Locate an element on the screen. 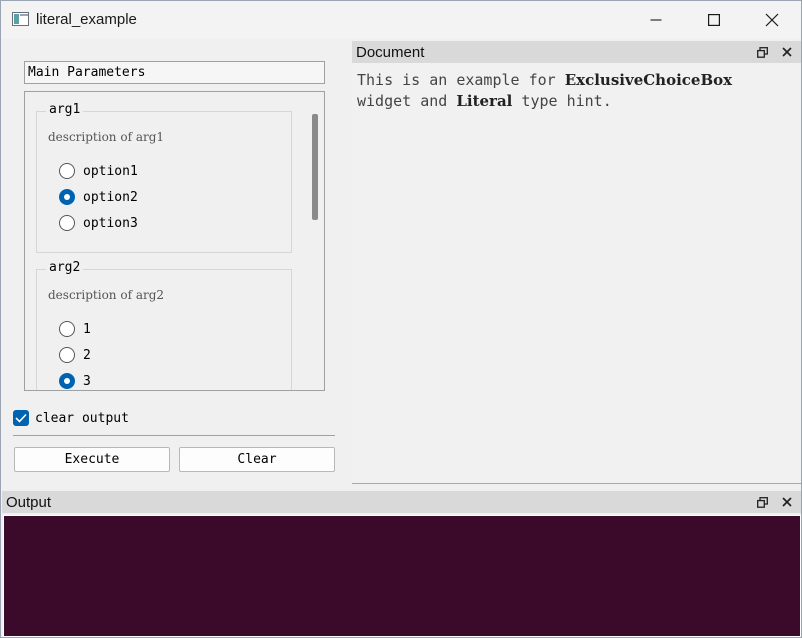 The image size is (802, 638). radio-option-2: 2 is located at coordinates (75, 355).